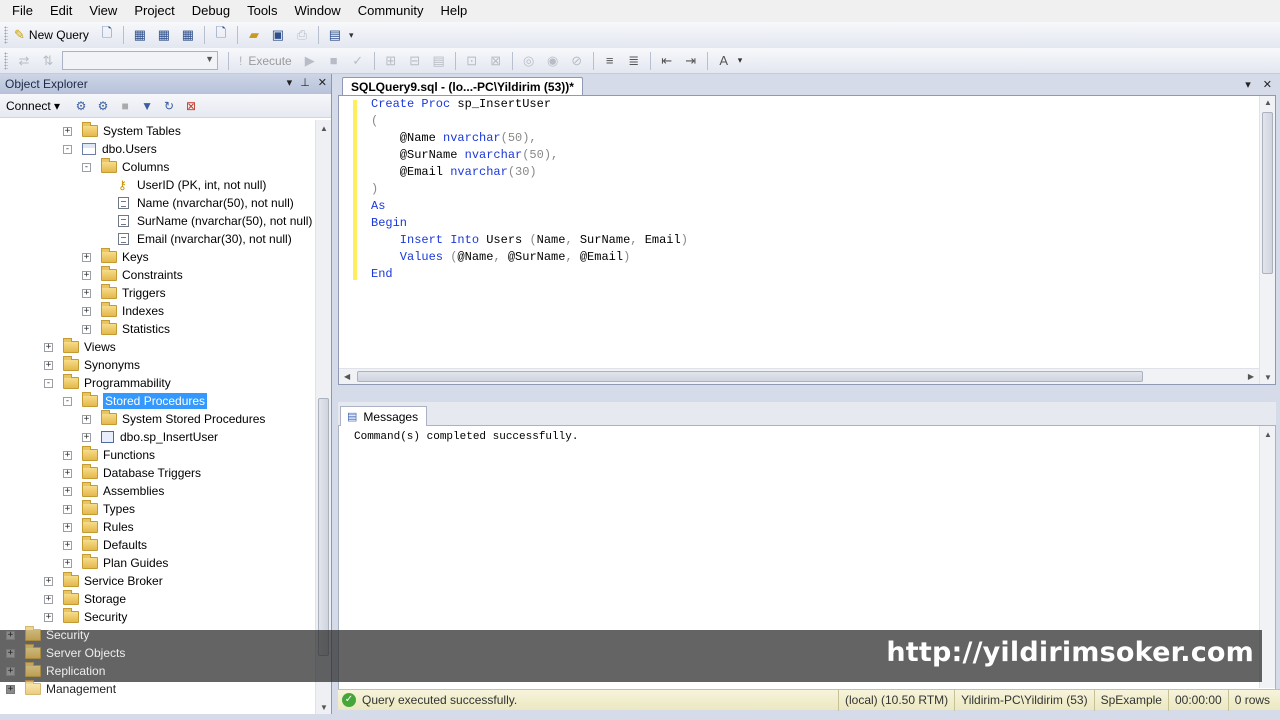 This screenshot has width=1280, height=720. Describe the element at coordinates (206, 203) in the screenshot. I see `tree-node: Name (nvarchar(50), not null)` at that location.